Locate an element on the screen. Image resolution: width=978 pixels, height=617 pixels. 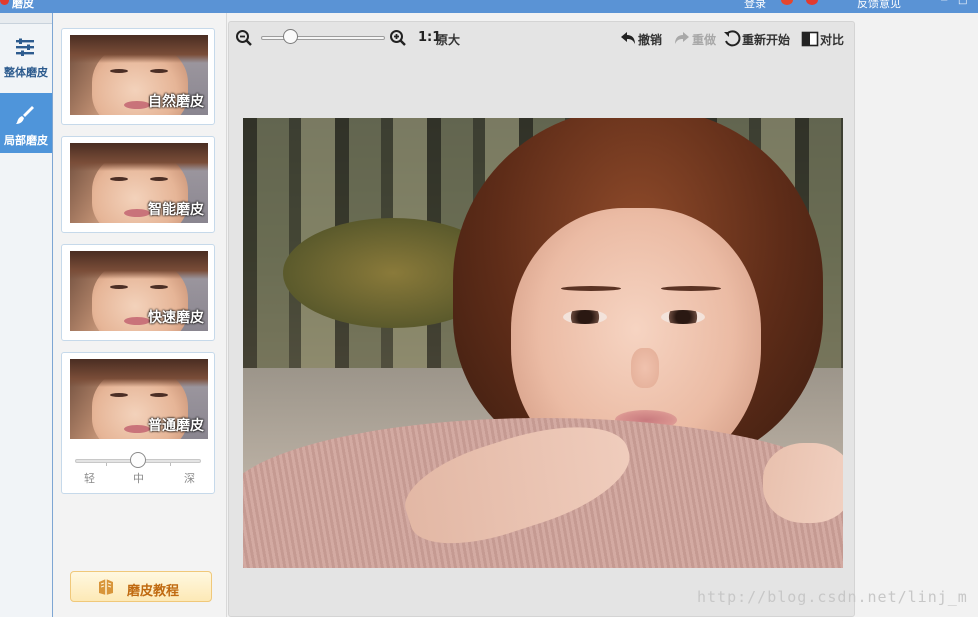
preset-caption: 普通磨皮 is located at coordinates (176, 426).